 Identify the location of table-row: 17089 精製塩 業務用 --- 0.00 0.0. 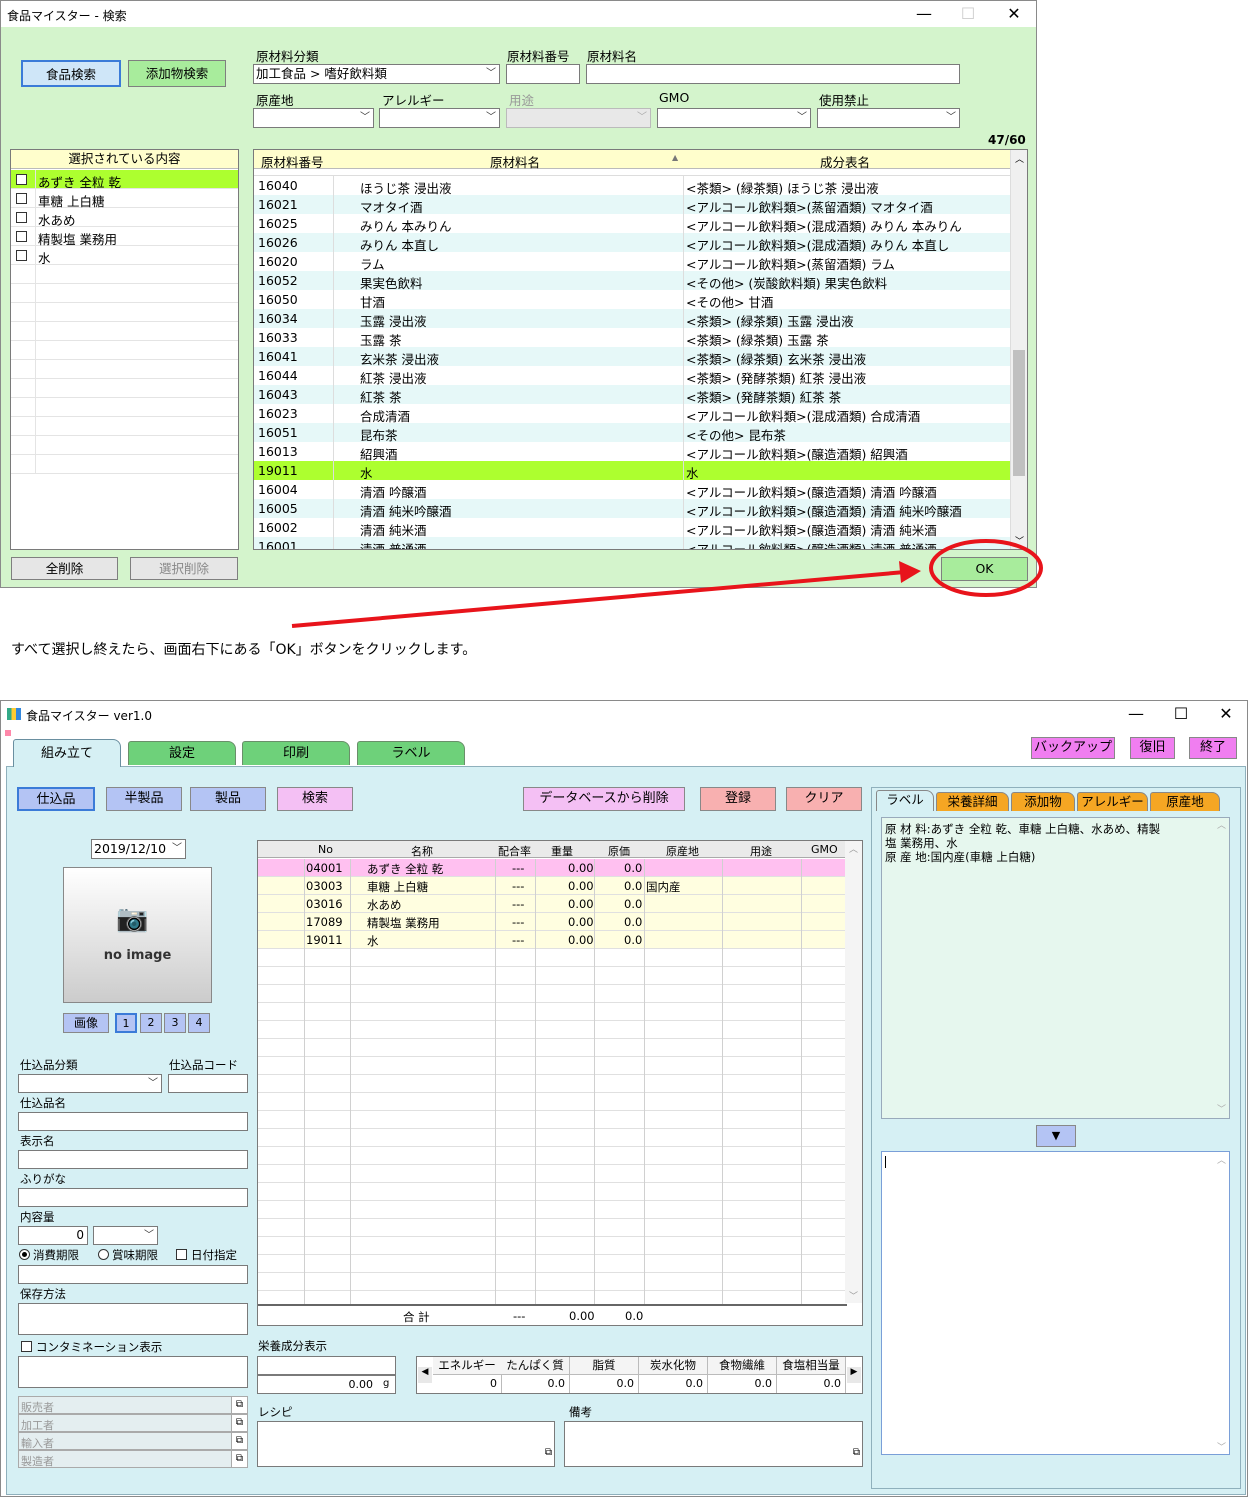
(552, 922).